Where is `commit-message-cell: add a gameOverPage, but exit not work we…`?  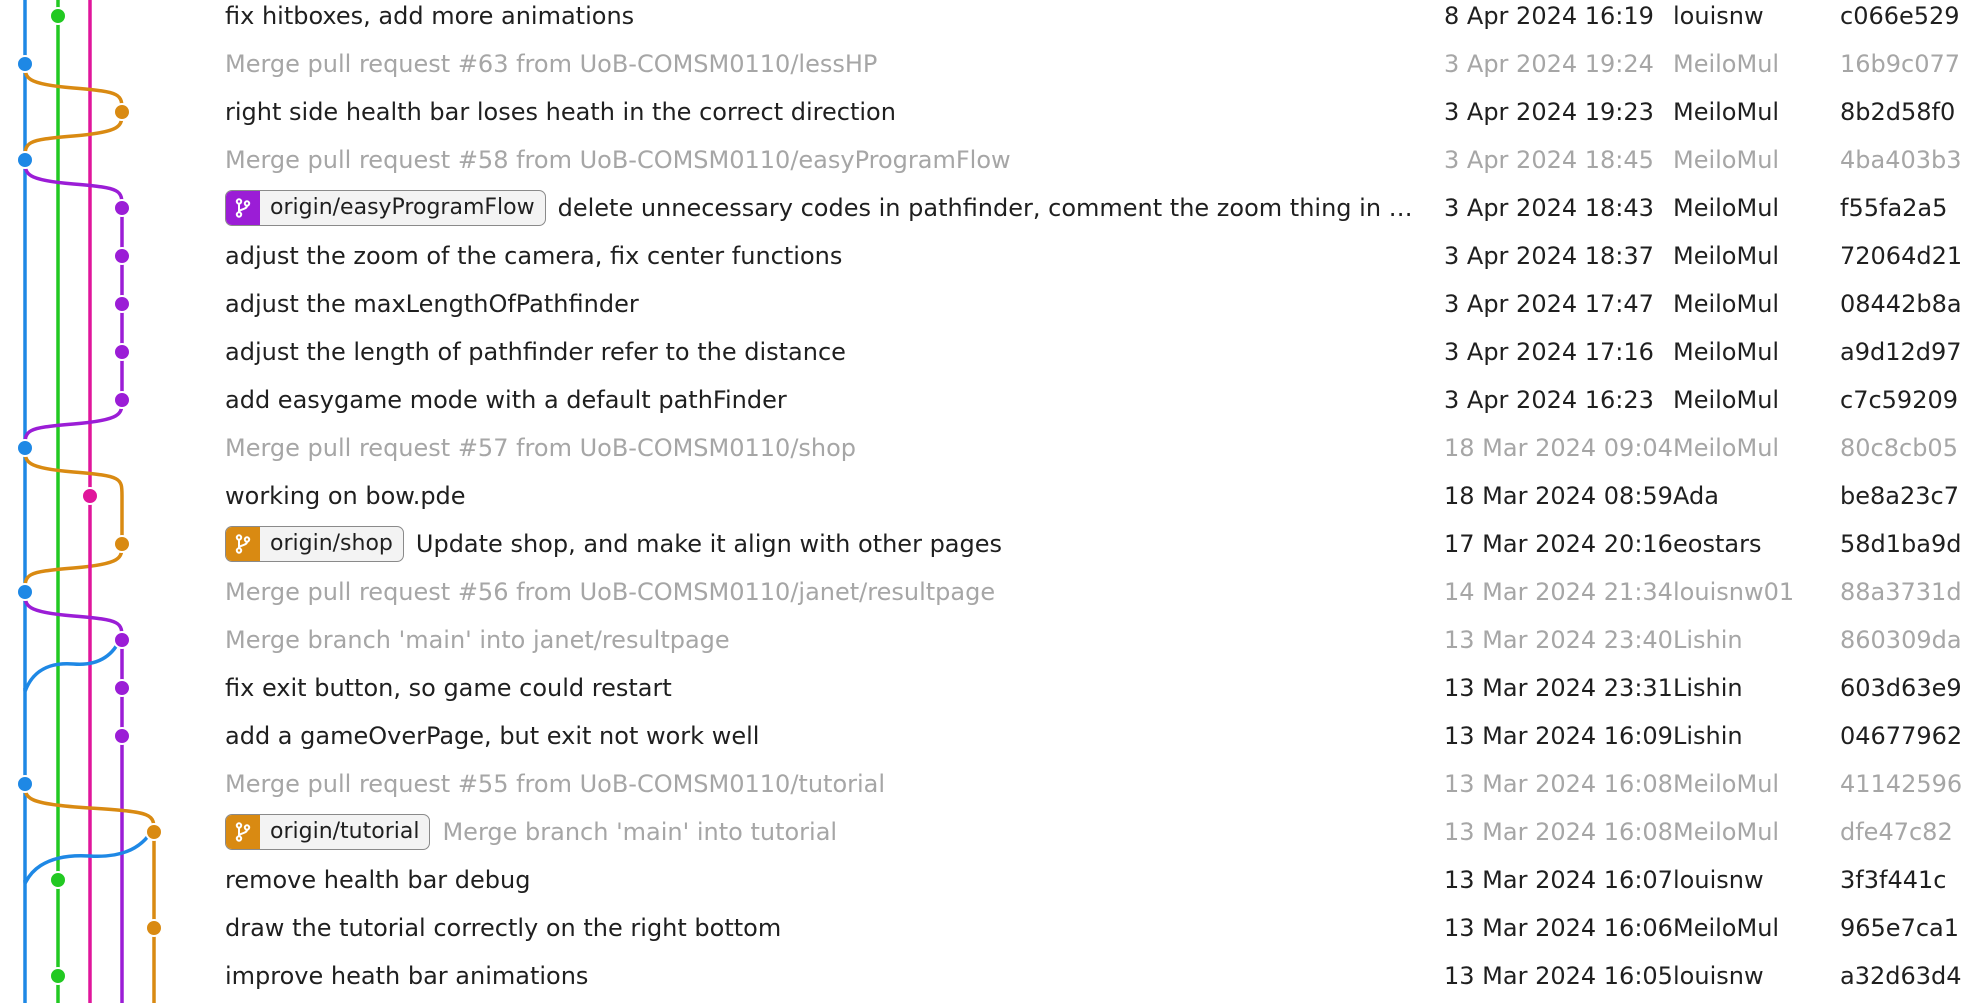
commit-message-cell: add a gameOverPage, but exit not work we… is located at coordinates (822, 736).